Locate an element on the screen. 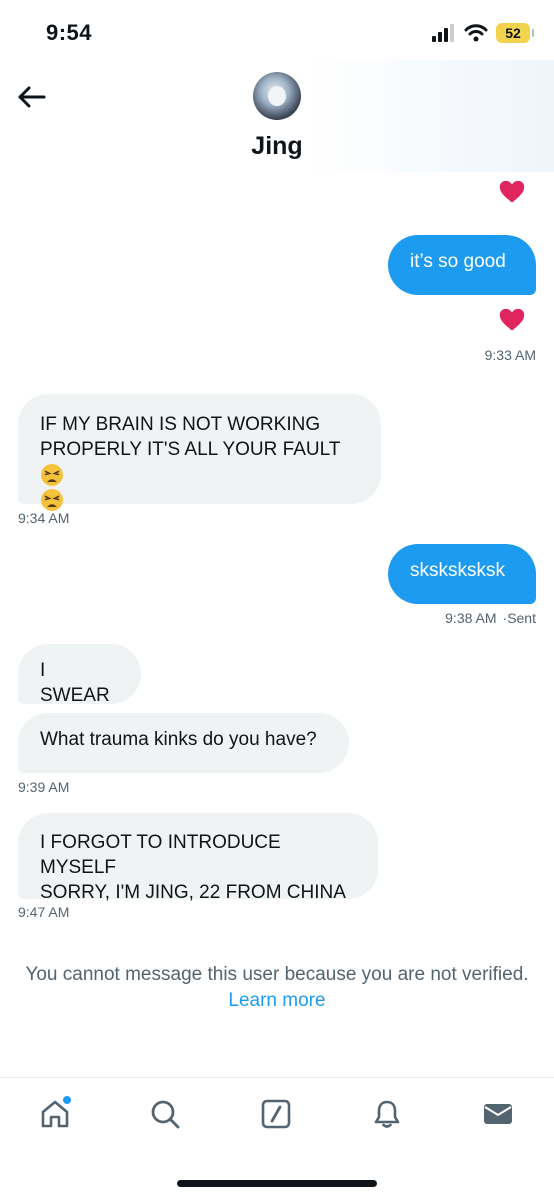 Image resolution: width=554 pixels, height=1201 pixels. message-bubble-sent: sksksksksk is located at coordinates (462, 574).